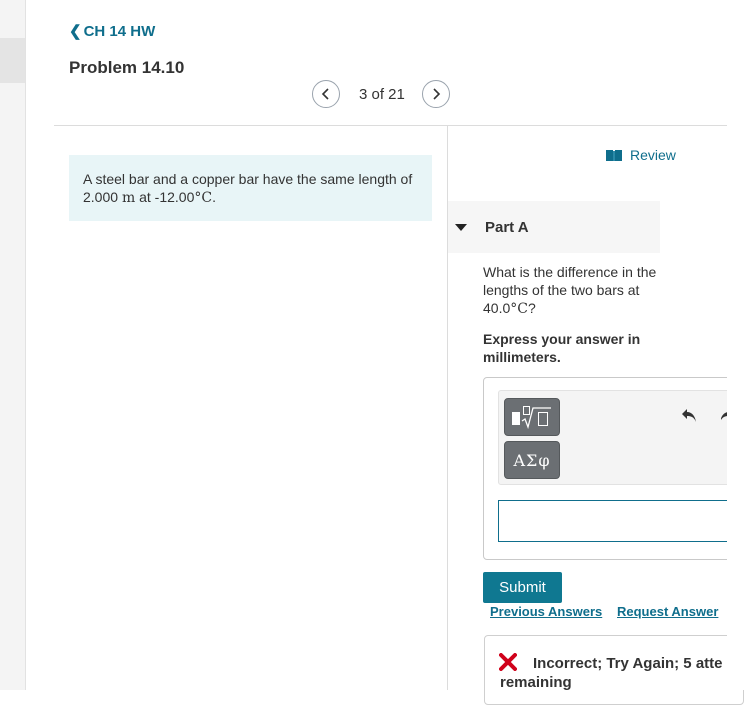 This screenshot has height=705, width=754. I want to click on chevron-left-icon, so click(325, 94).